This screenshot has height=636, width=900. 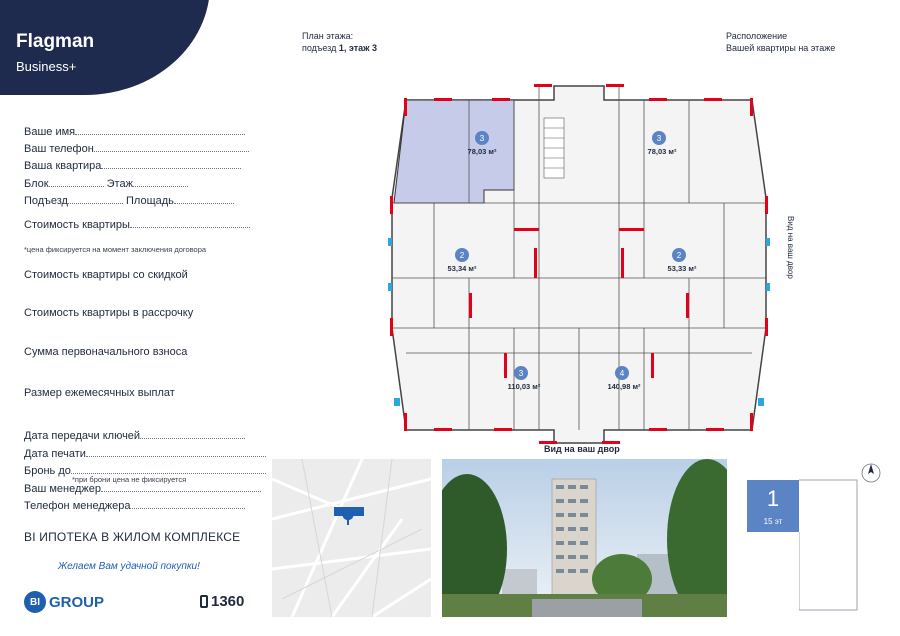 What do you see at coordinates (129, 566) in the screenshot?
I see `wish-text: Желаем Вам удачной покупки!` at bounding box center [129, 566].